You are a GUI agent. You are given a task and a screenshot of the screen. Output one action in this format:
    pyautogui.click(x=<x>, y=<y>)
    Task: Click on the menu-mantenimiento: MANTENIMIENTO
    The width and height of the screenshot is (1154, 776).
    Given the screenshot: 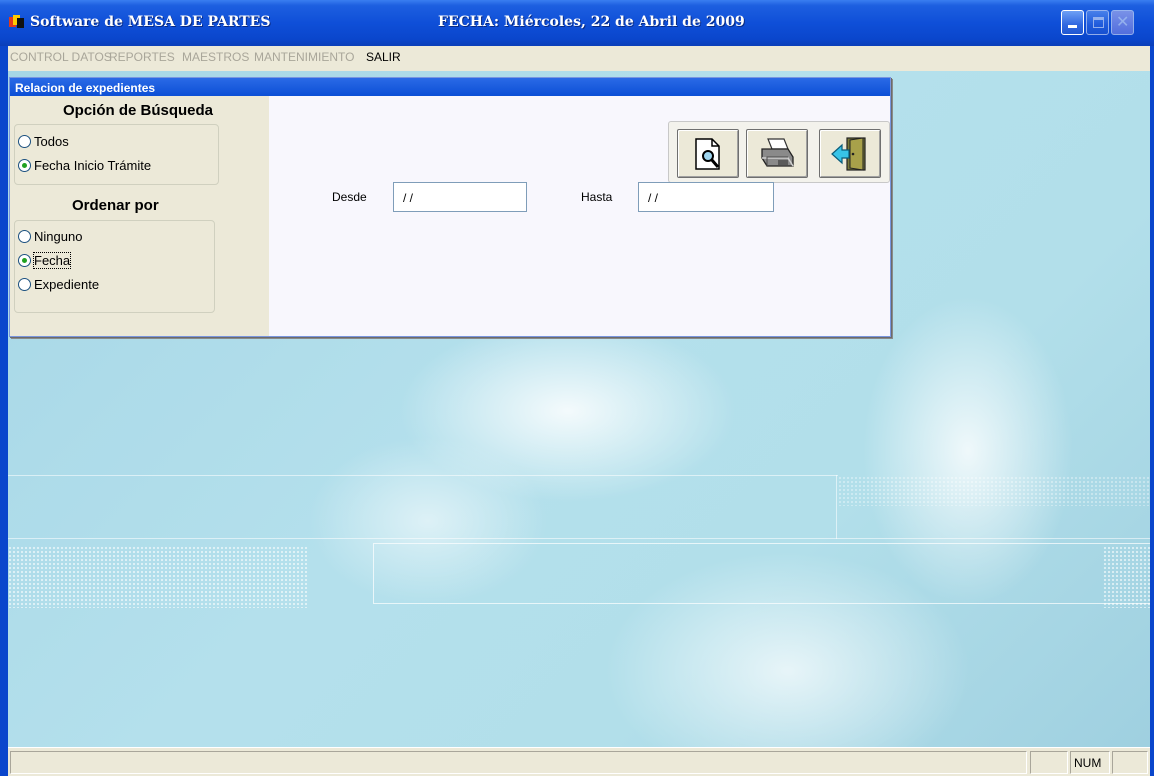 What is the action you would take?
    pyautogui.click(x=304, y=57)
    